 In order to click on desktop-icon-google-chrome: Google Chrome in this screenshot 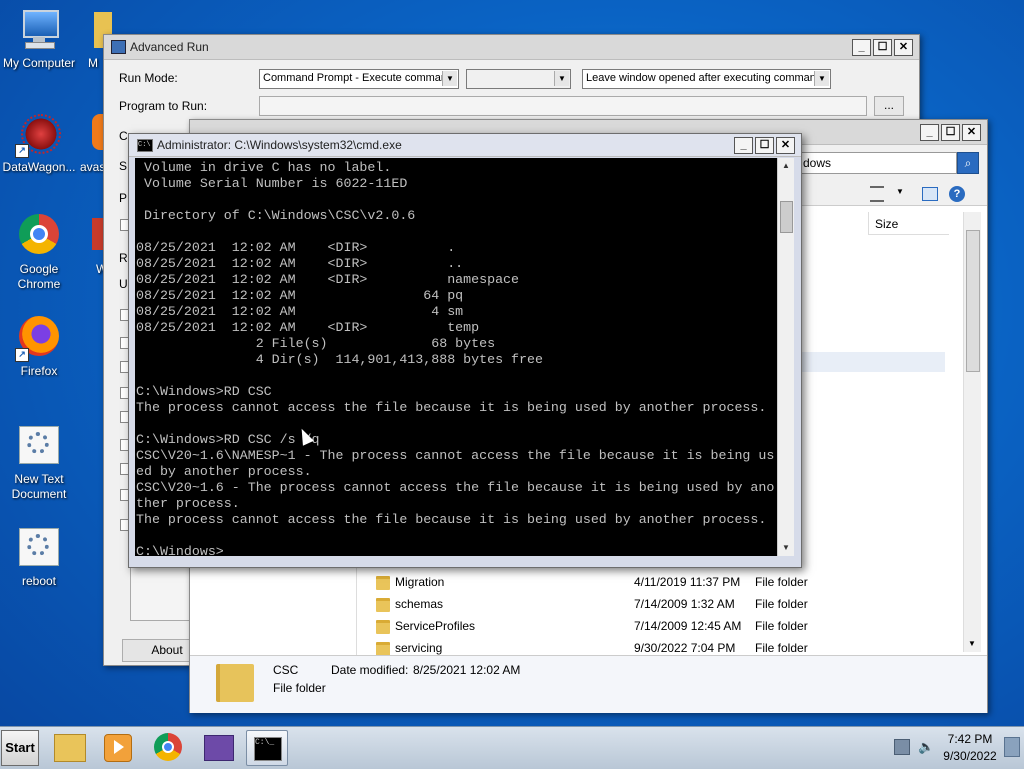, I will do `click(39, 253)`.